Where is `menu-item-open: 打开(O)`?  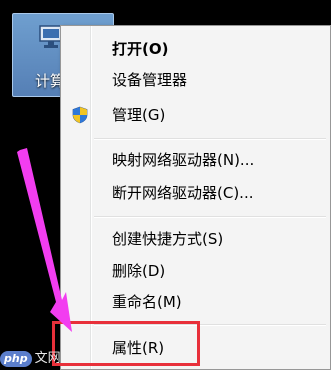 menu-item-open: 打开(O) is located at coordinates (195, 49).